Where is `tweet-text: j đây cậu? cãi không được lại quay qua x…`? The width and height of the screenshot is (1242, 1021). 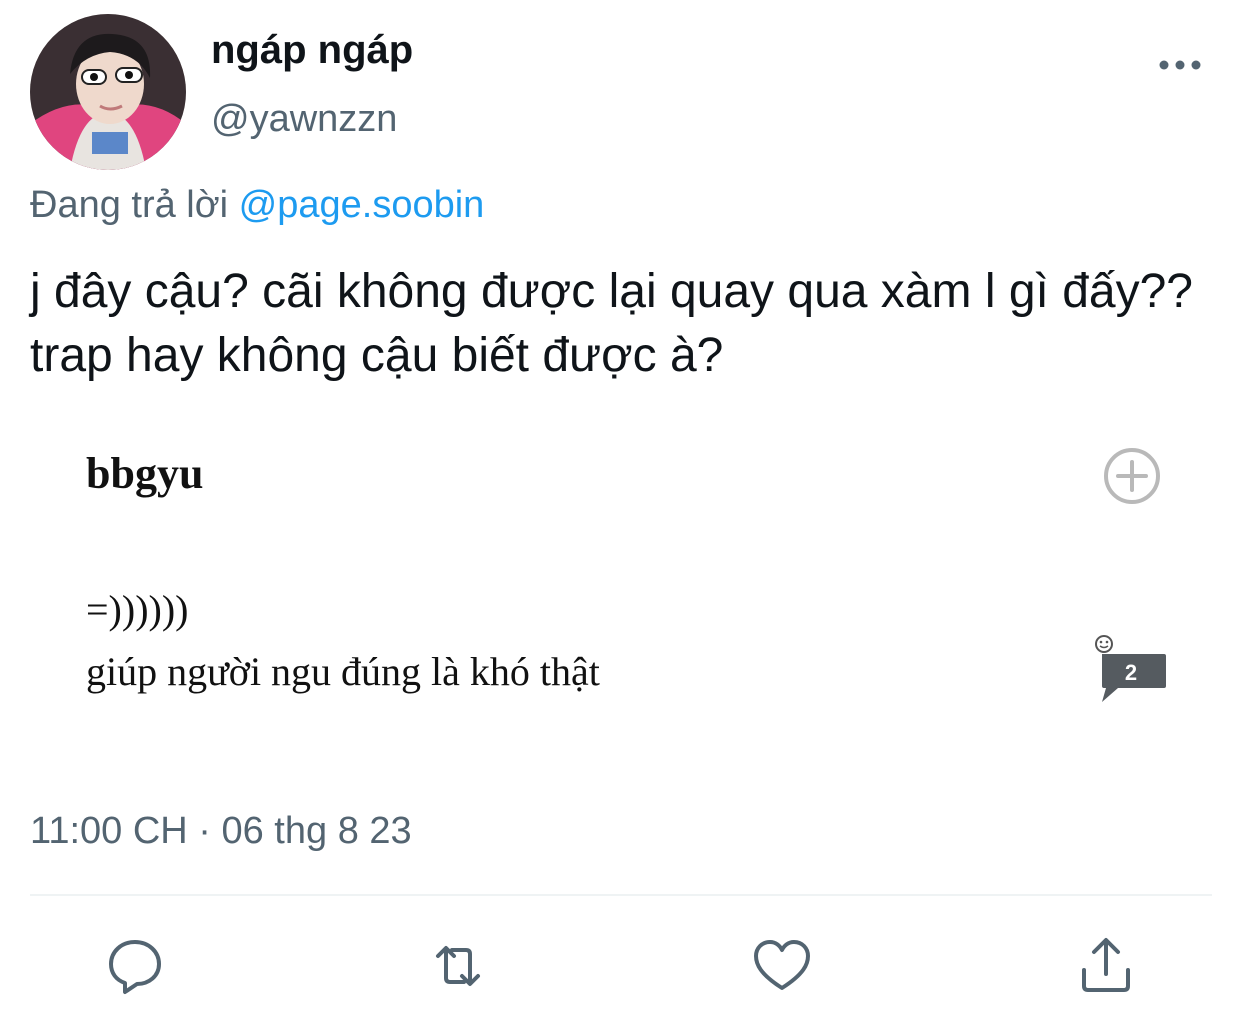
tweet-text: j đây cậu? cãi không được lại quay qua x… is located at coordinates (611, 323).